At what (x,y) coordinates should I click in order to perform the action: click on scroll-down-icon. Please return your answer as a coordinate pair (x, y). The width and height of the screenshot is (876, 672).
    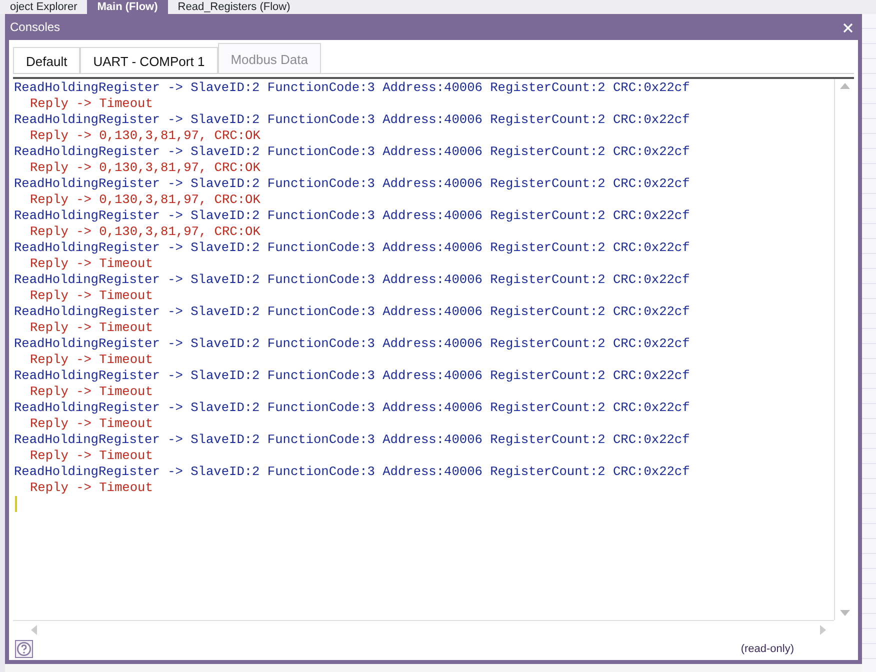
    Looking at the image, I should click on (845, 613).